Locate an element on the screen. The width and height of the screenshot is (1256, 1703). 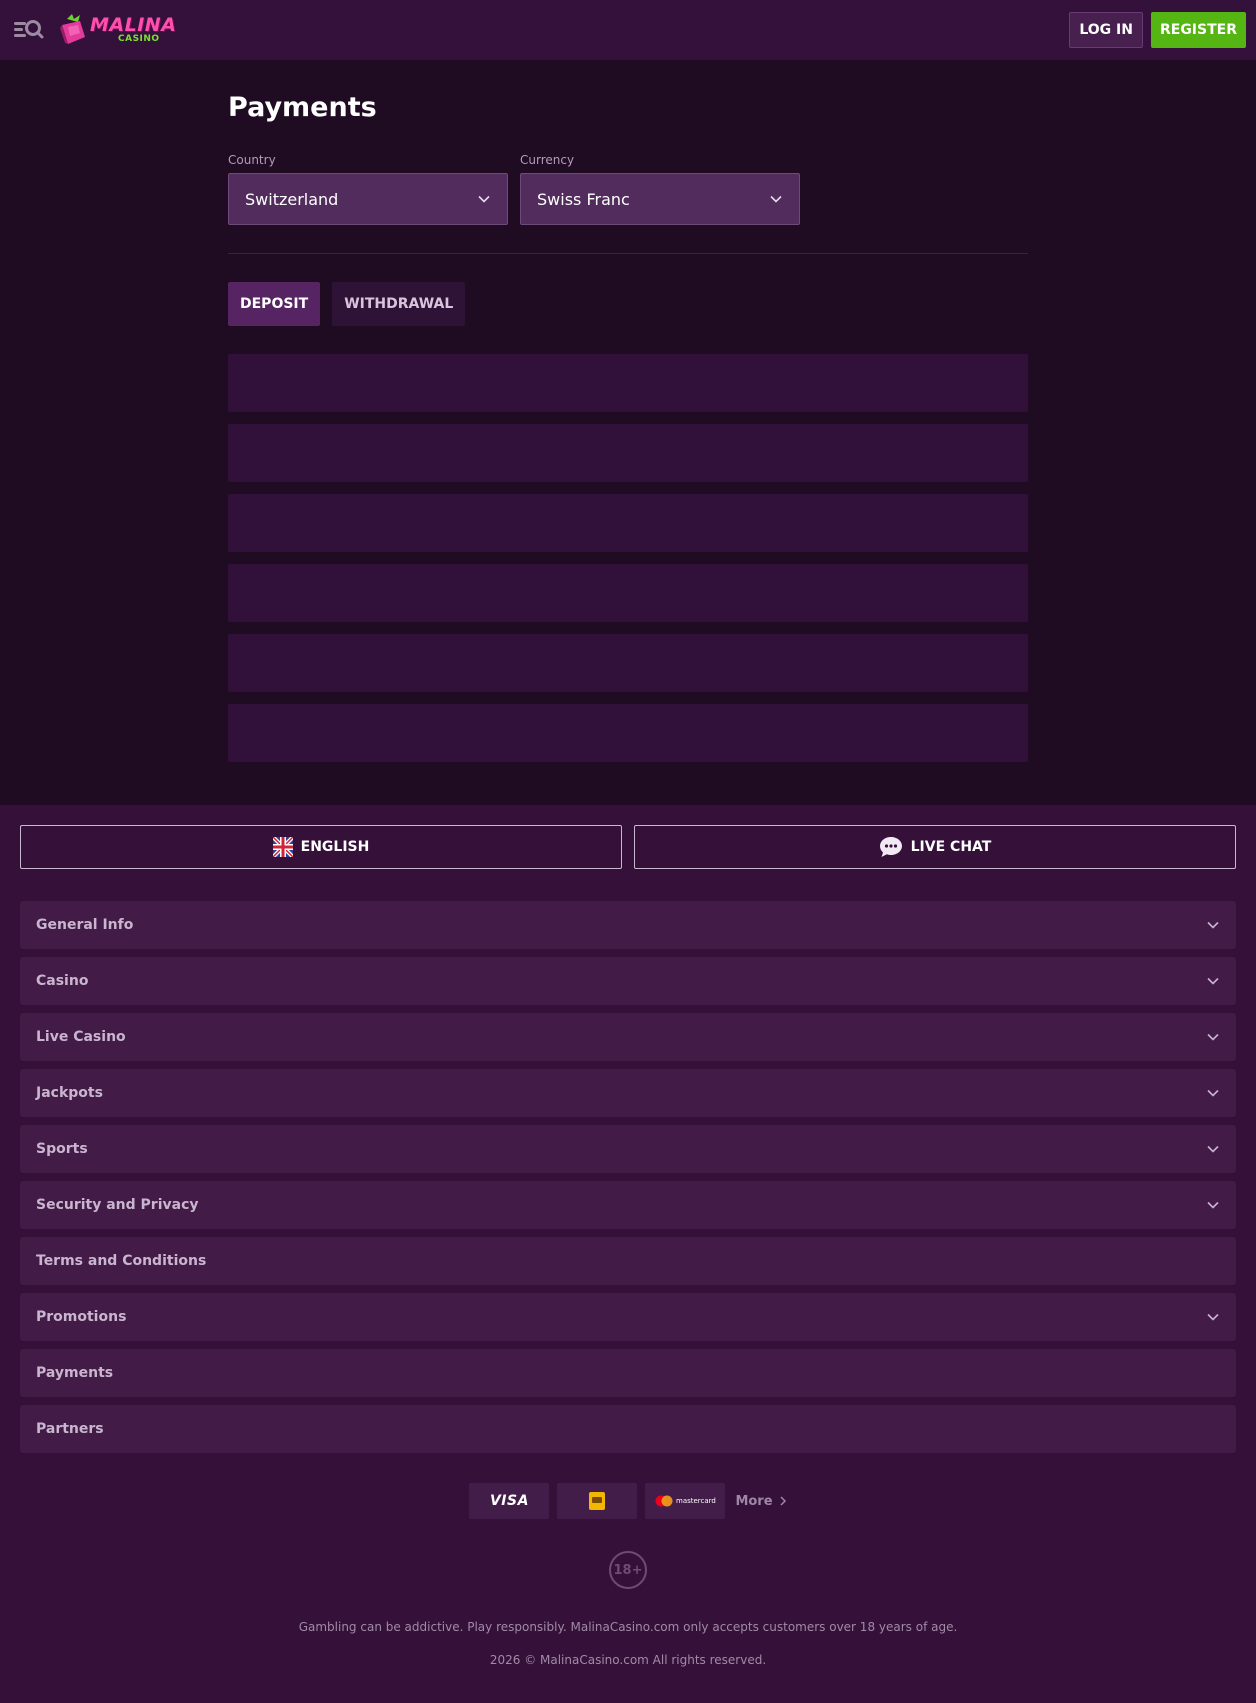
paysafecard-logo is located at coordinates (597, 1501).